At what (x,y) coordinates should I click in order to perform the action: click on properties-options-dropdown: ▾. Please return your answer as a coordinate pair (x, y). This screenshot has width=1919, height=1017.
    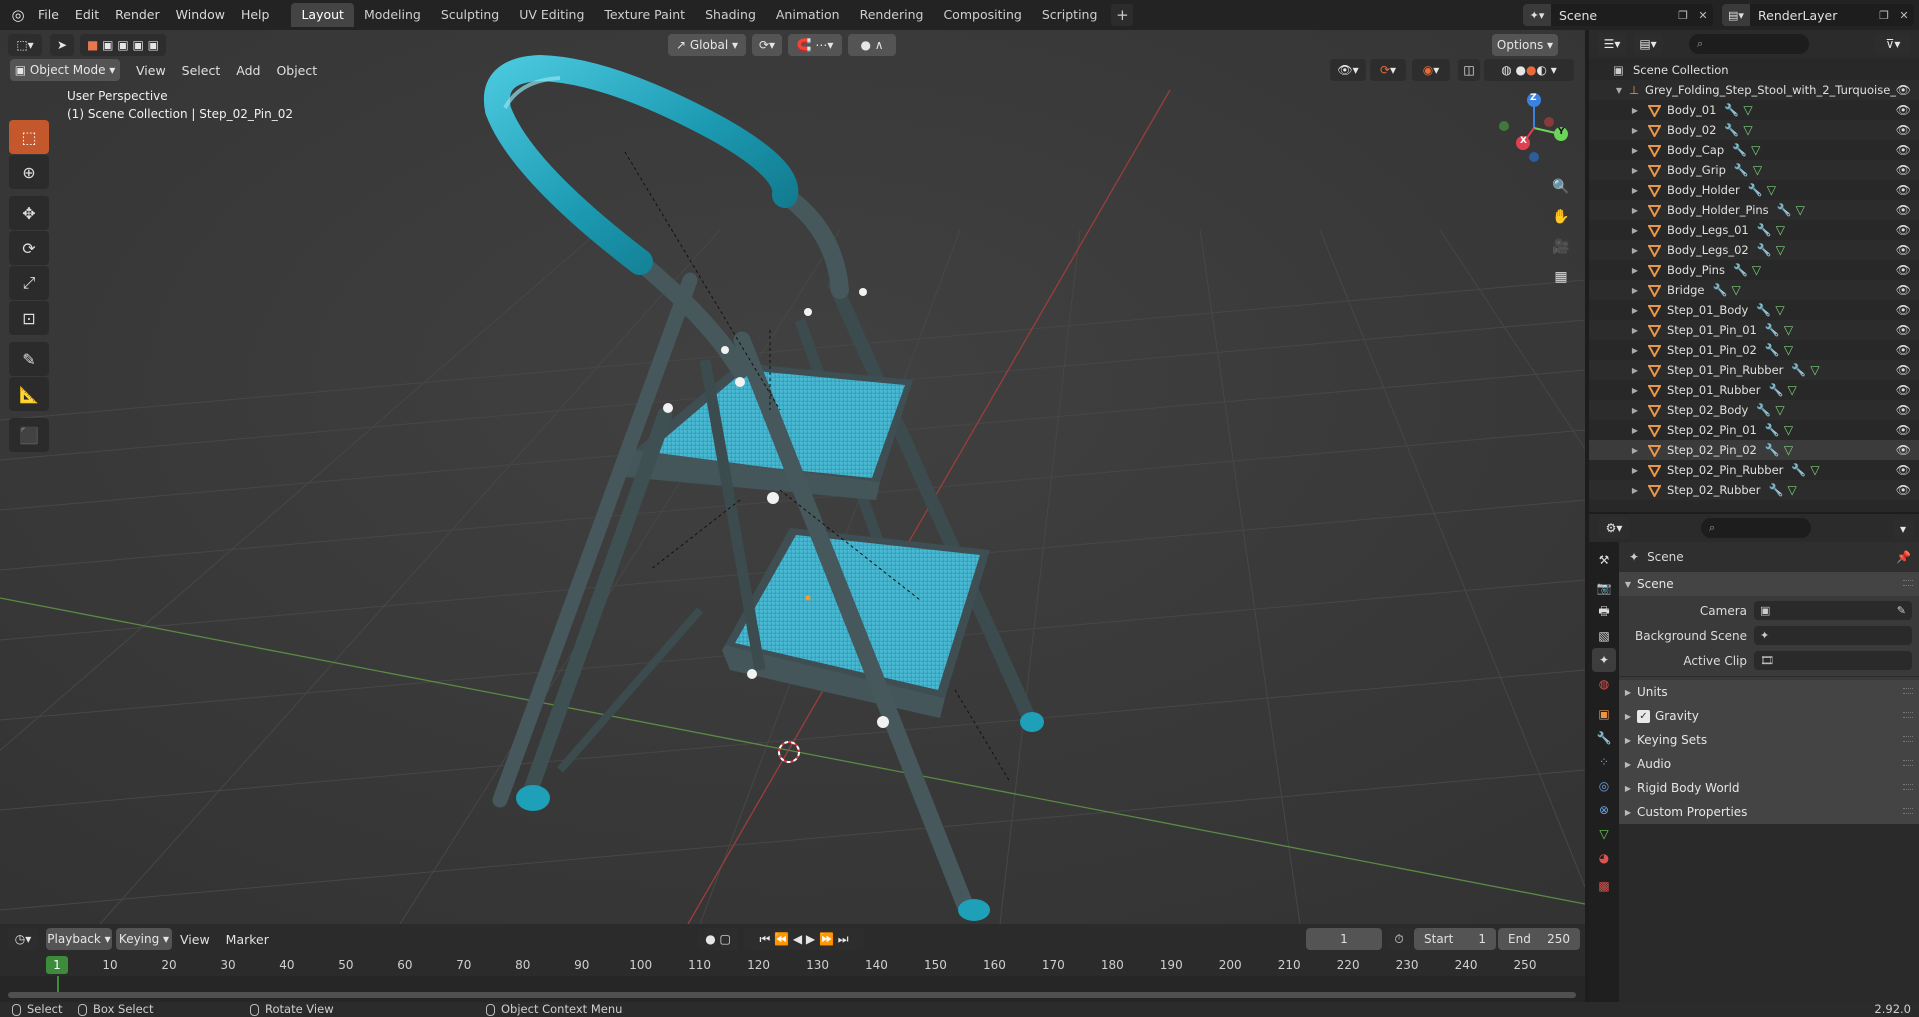
    Looking at the image, I should click on (1903, 529).